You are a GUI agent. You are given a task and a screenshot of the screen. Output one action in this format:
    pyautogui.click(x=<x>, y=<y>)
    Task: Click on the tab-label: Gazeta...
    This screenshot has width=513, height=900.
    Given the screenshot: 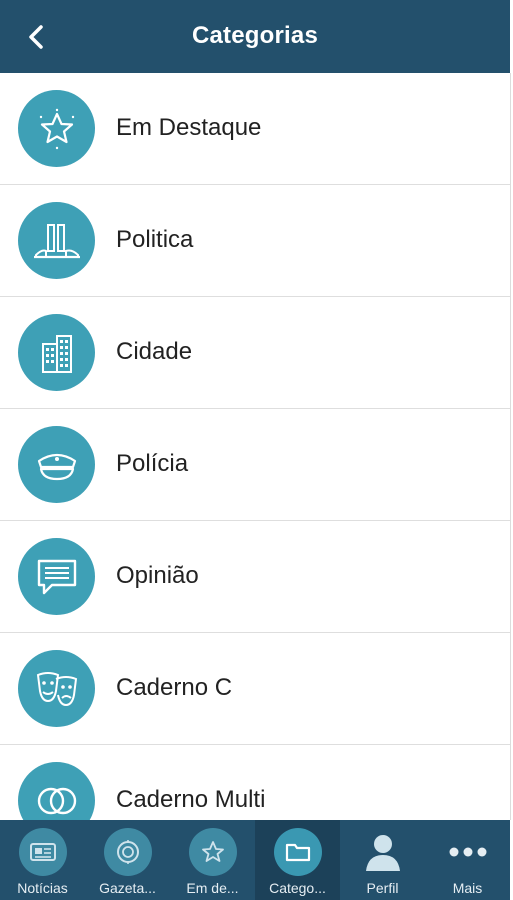 What is the action you would take?
    pyautogui.click(x=127, y=888)
    